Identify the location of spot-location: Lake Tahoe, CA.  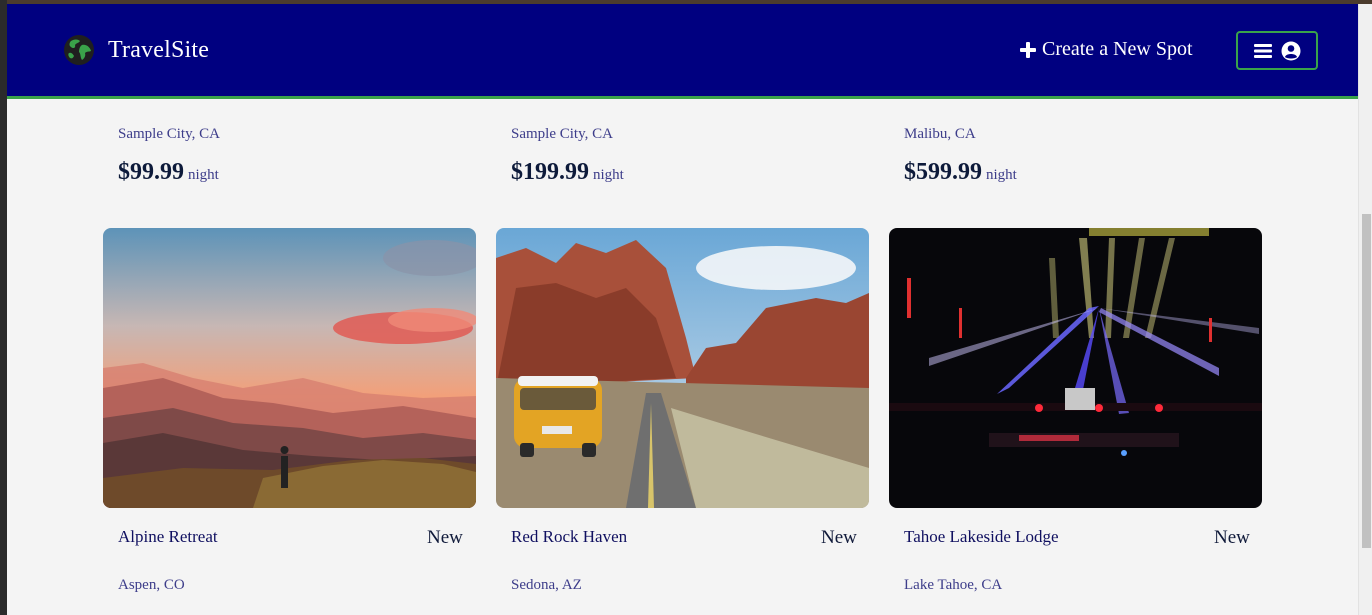
(953, 585).